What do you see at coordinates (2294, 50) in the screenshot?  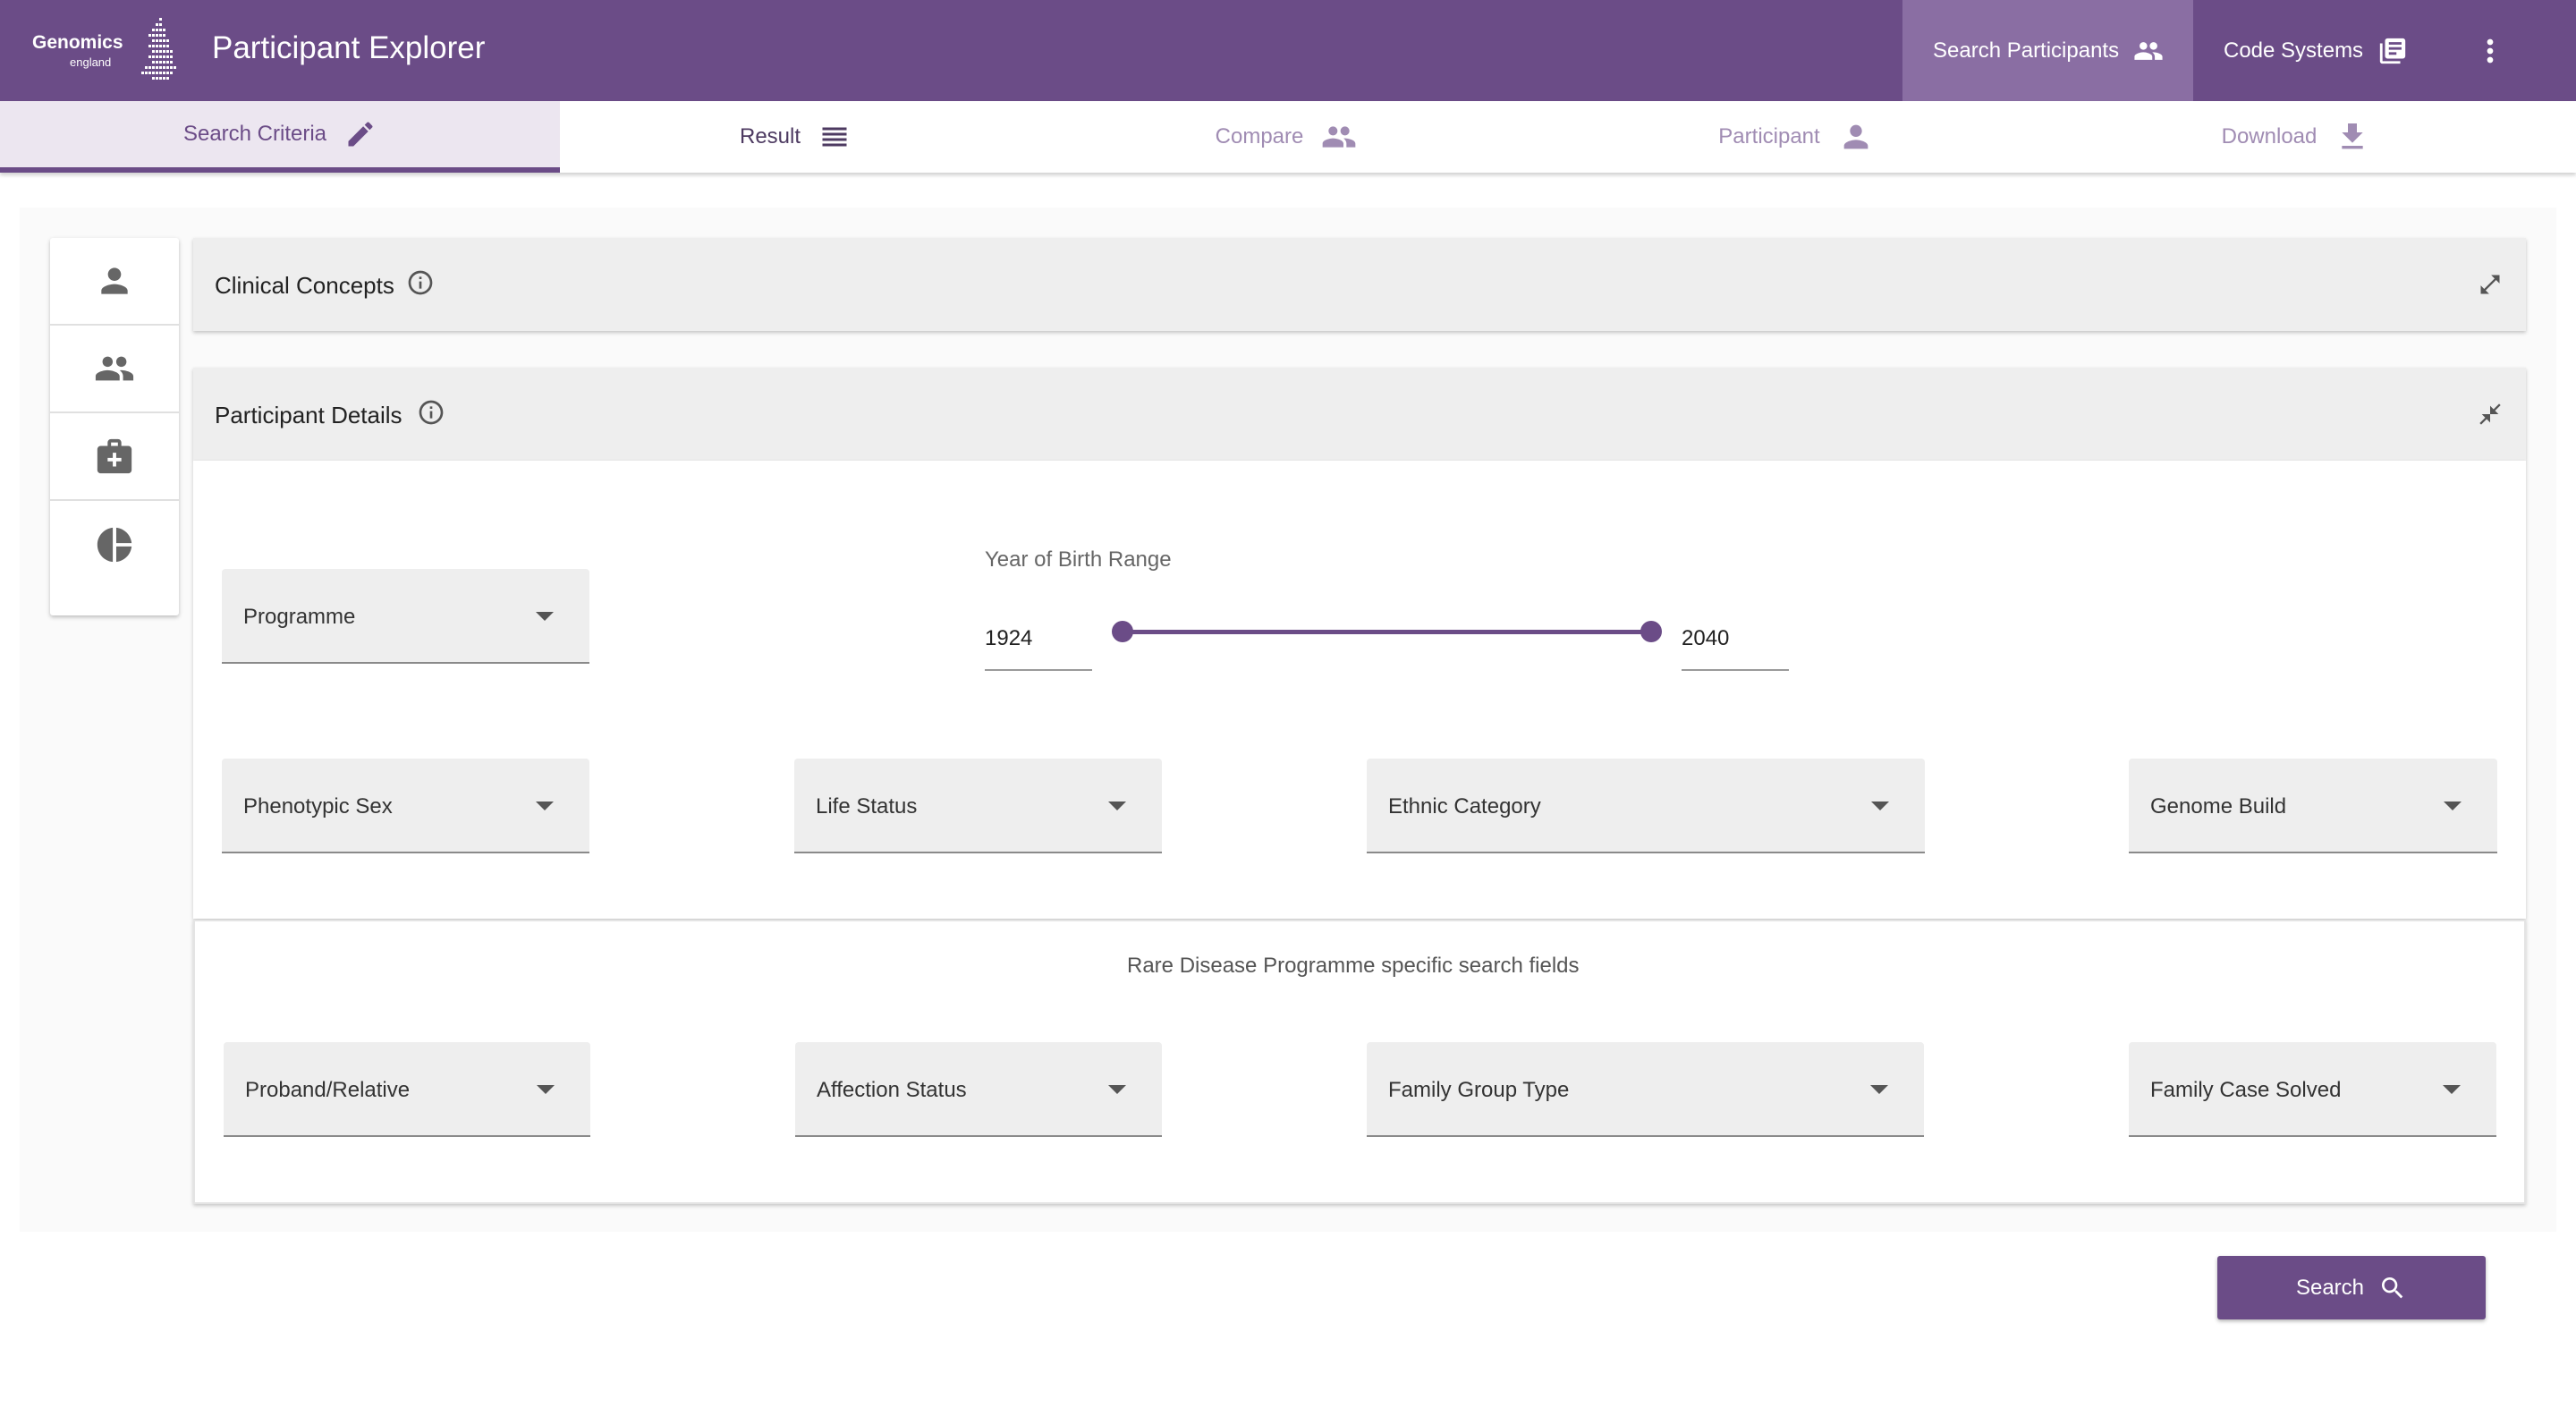 I see `code-systems-label: Code Systems` at bounding box center [2294, 50].